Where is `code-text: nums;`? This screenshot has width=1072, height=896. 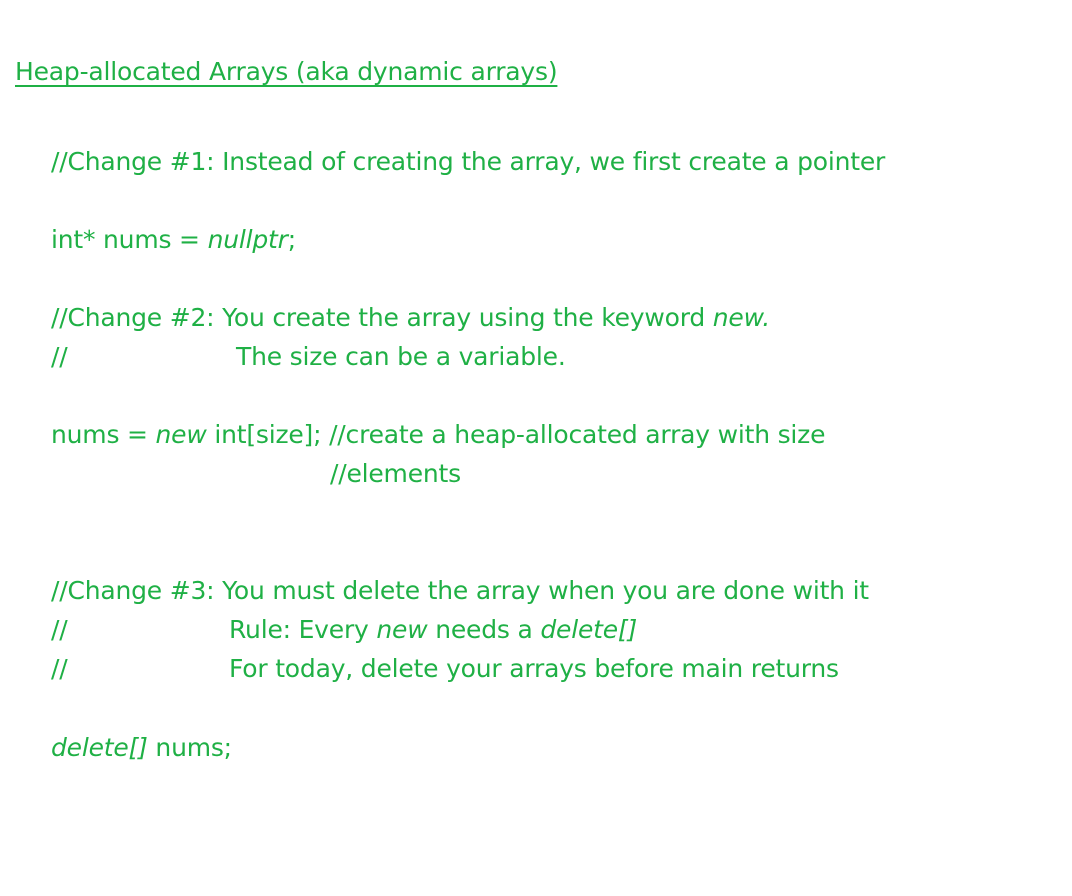
code-text: nums; is located at coordinates (189, 747).